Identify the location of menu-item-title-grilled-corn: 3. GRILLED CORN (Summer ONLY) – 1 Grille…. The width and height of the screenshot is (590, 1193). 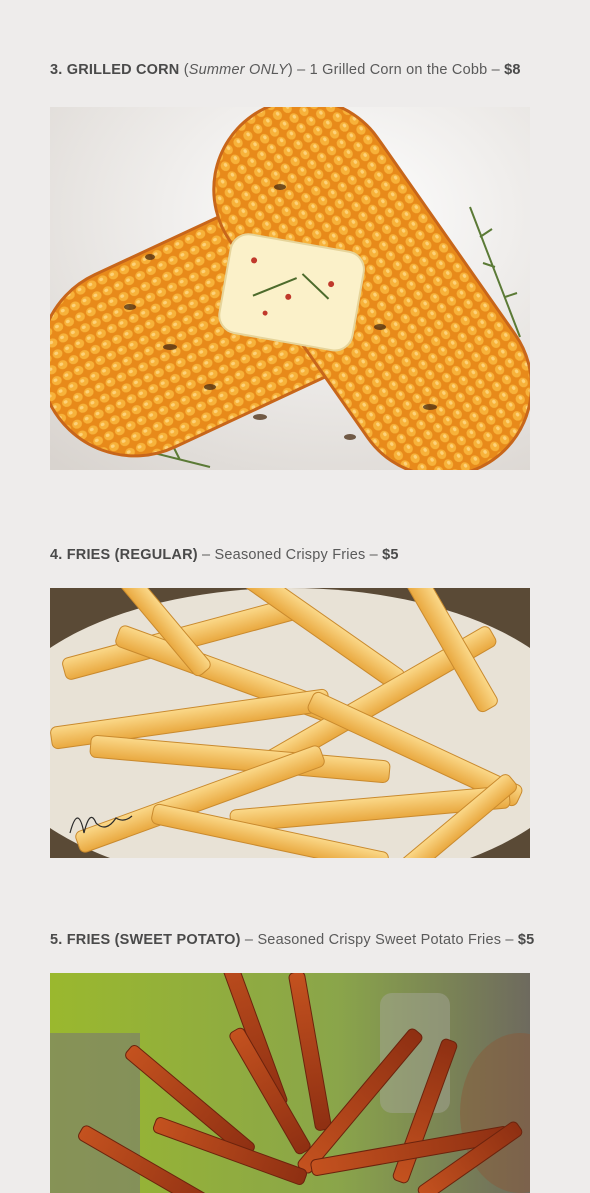
(285, 70).